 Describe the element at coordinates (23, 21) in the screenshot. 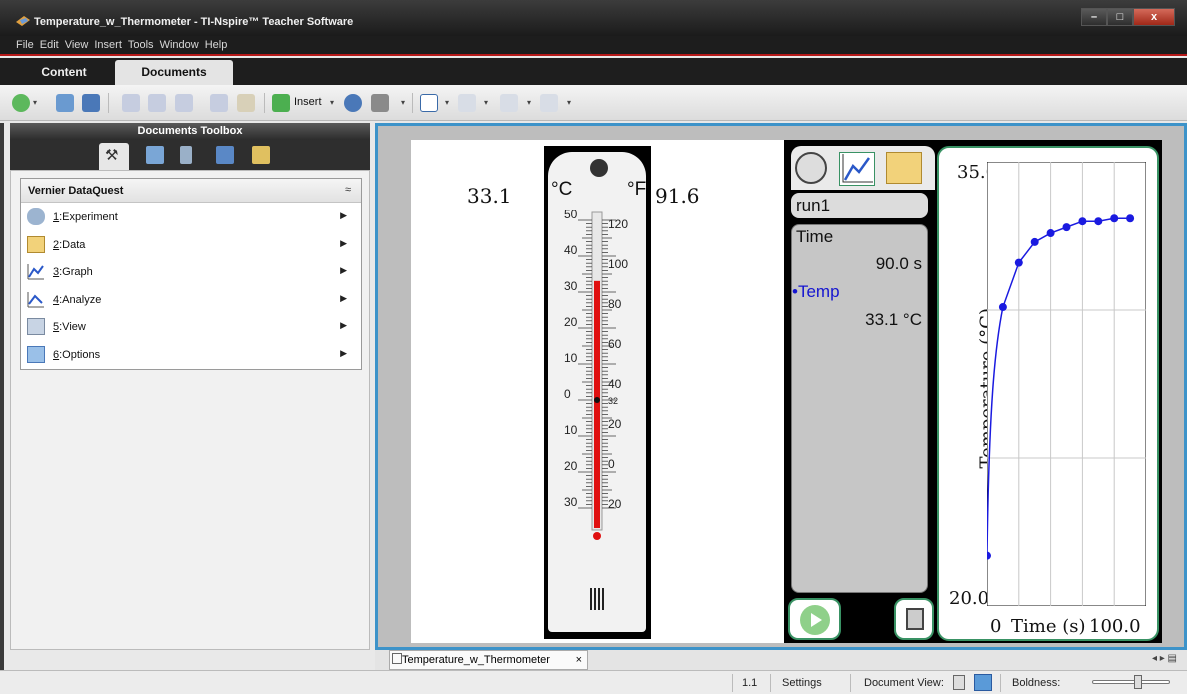

I see `ti-nspire-logo-icon` at that location.